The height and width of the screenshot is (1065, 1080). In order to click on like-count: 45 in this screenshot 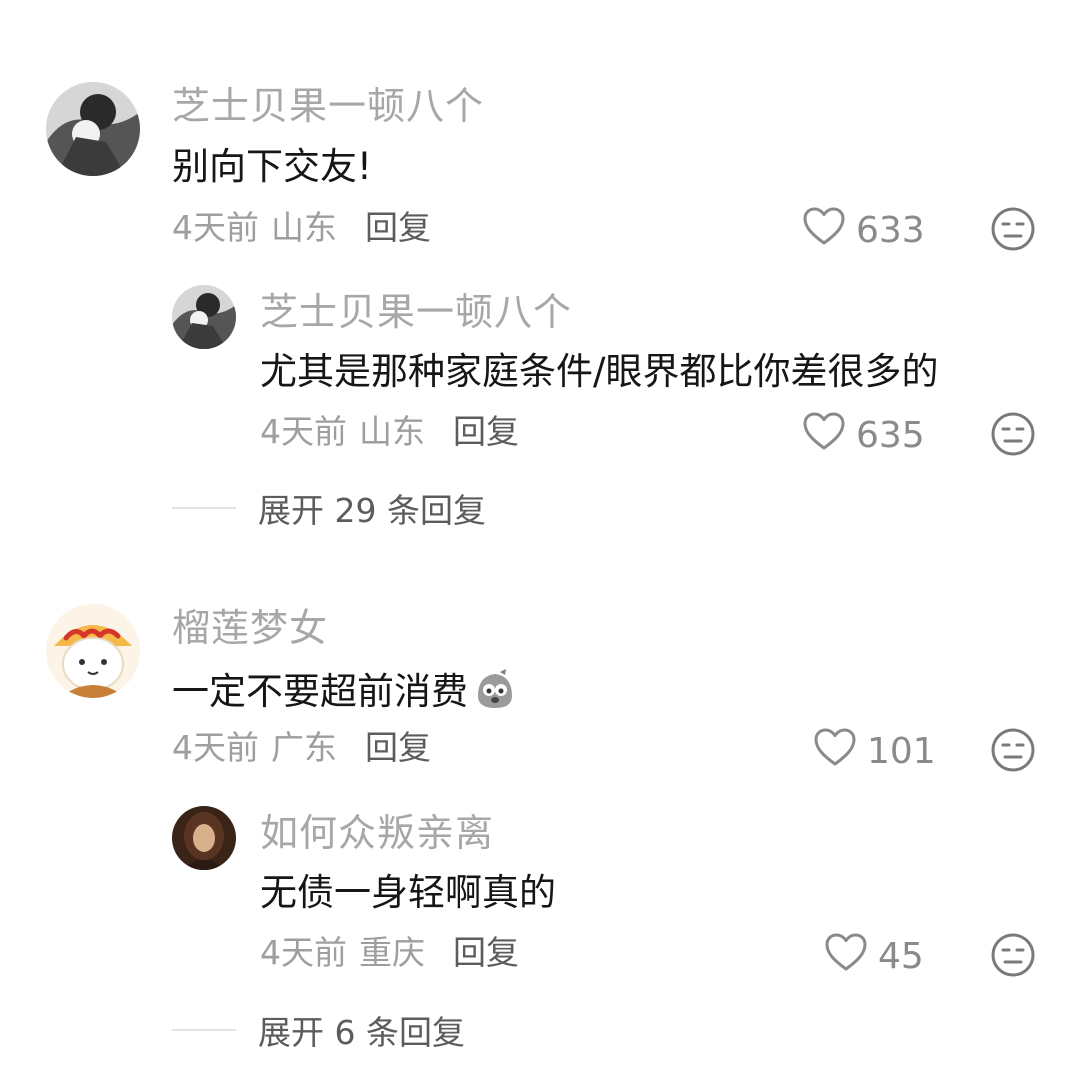, I will do `click(901, 956)`.